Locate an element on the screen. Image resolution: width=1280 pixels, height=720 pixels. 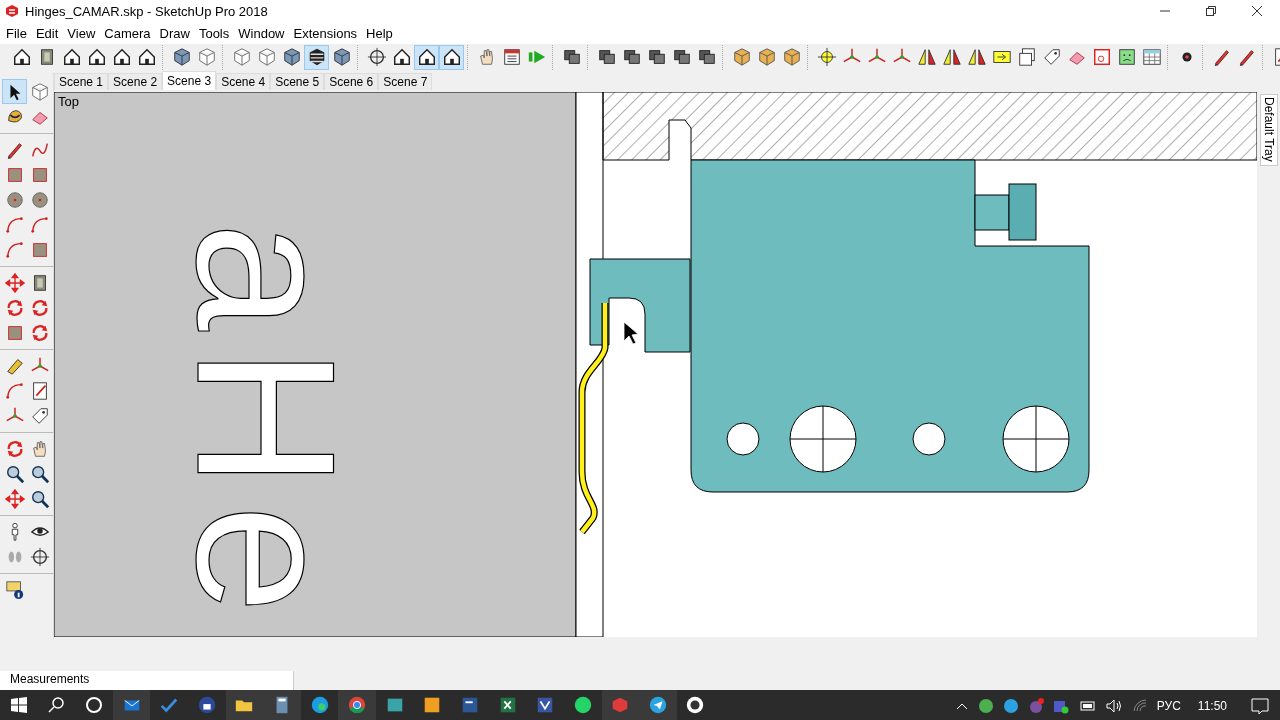
measurements-box: Measurements is located at coordinates (147, 680).